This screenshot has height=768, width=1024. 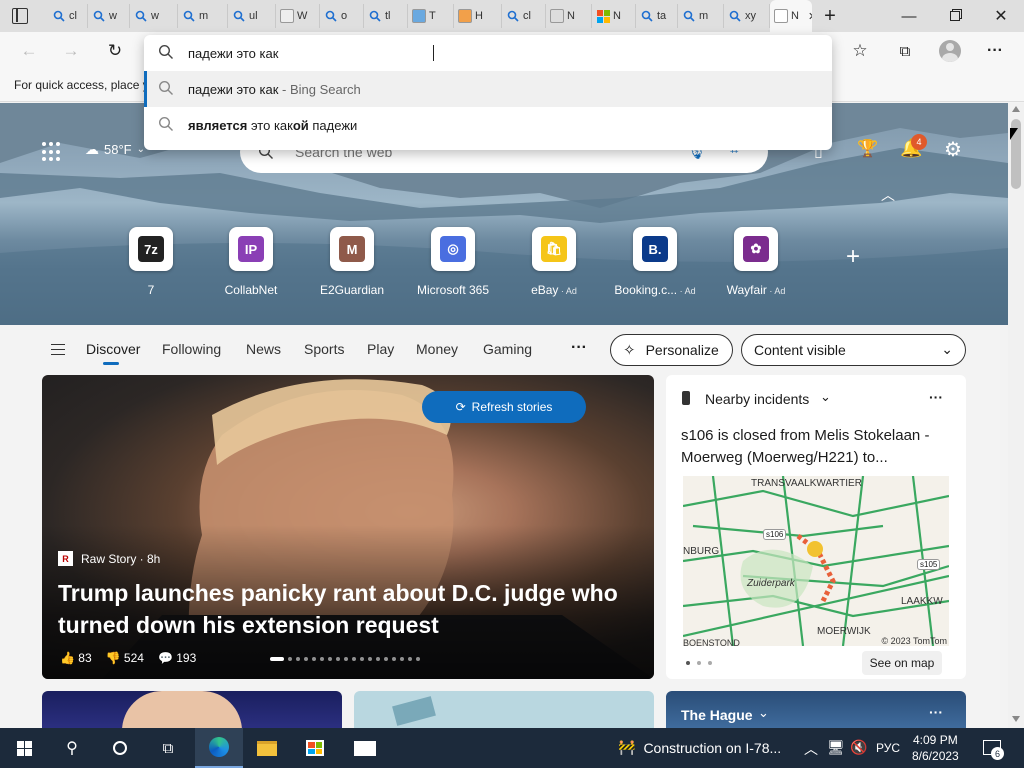 I want to click on tab: xy, so click(x=747, y=16).